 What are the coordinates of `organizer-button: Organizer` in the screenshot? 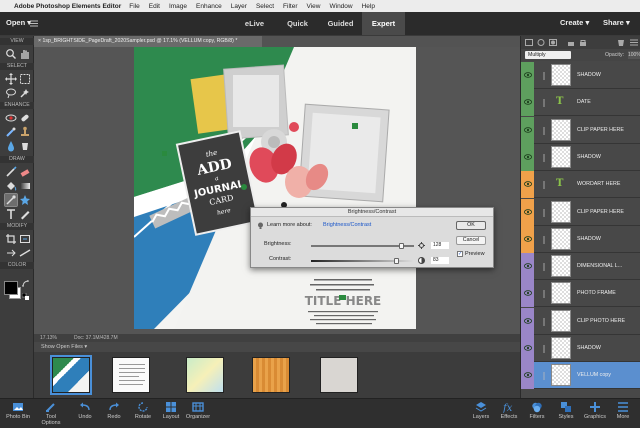 It's located at (198, 410).